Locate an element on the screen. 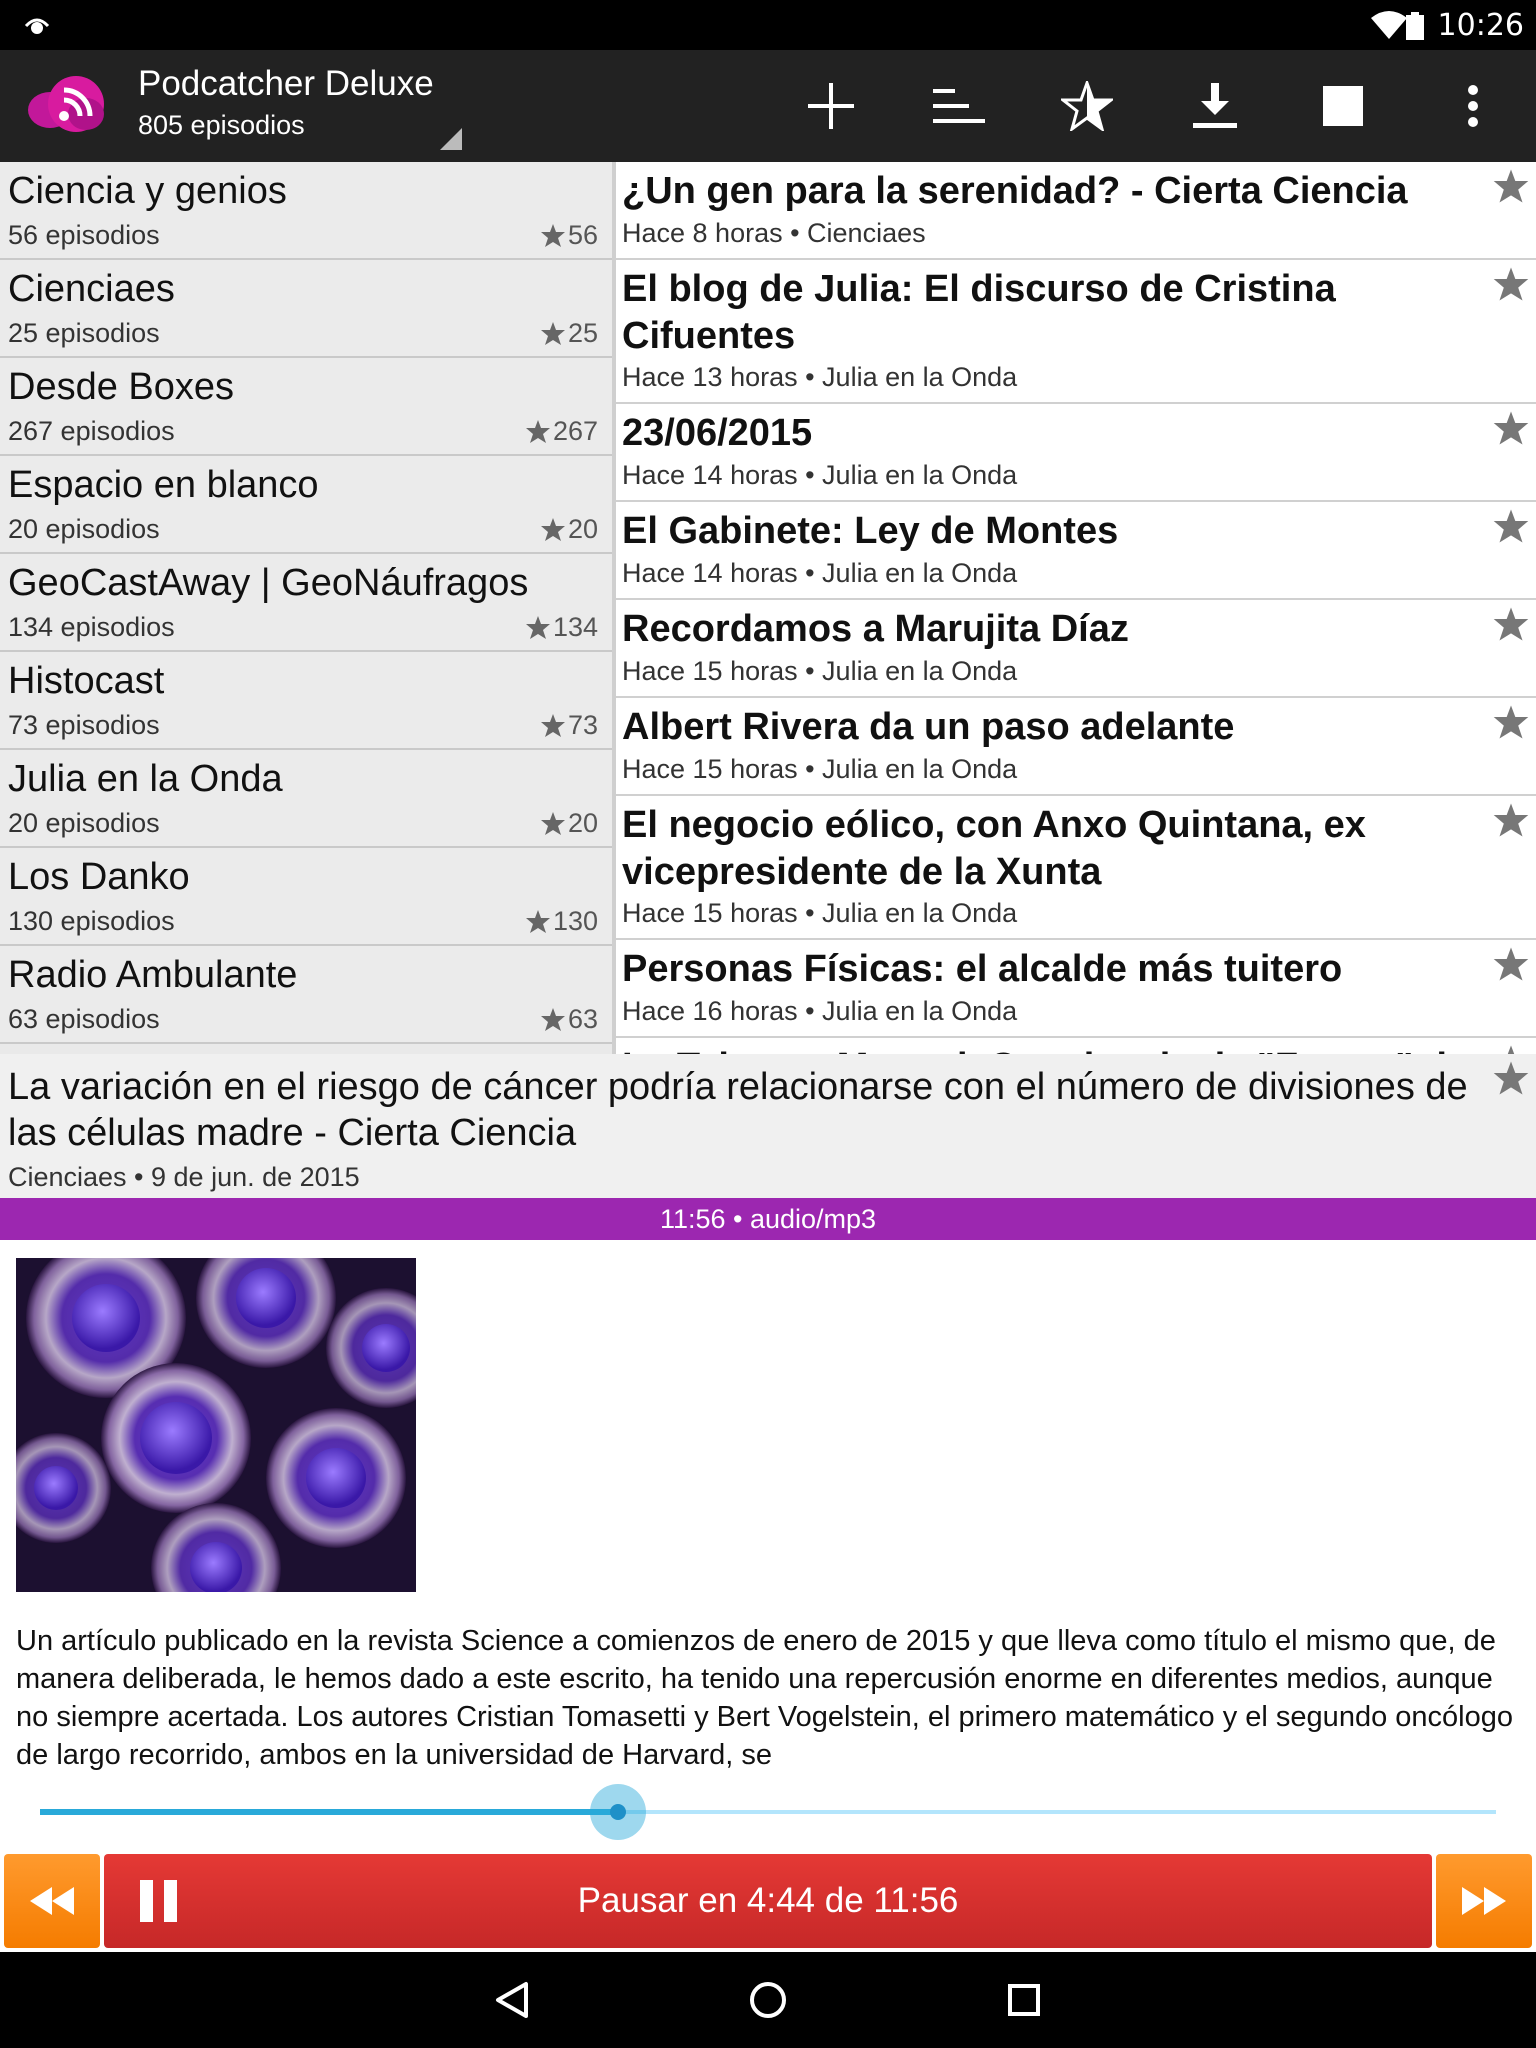  sort-icon is located at coordinates (959, 106).